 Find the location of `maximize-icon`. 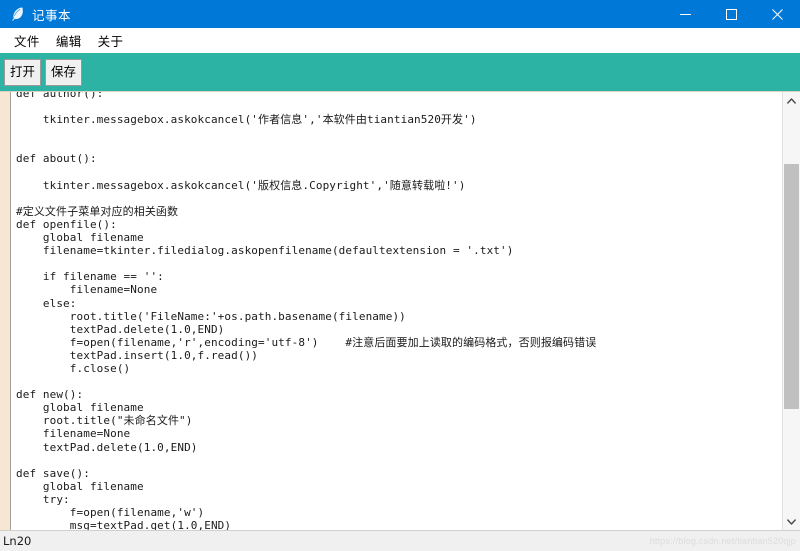

maximize-icon is located at coordinates (731, 14).